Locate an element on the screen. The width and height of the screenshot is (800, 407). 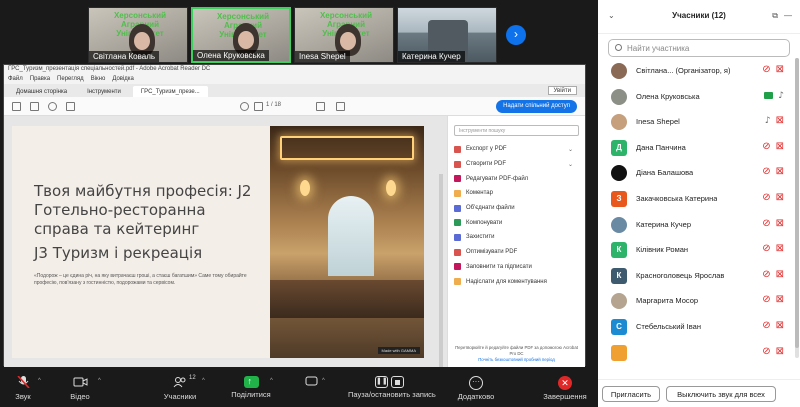
participant-name: Красноголовець Ярослав is located at coordinates (680, 275).